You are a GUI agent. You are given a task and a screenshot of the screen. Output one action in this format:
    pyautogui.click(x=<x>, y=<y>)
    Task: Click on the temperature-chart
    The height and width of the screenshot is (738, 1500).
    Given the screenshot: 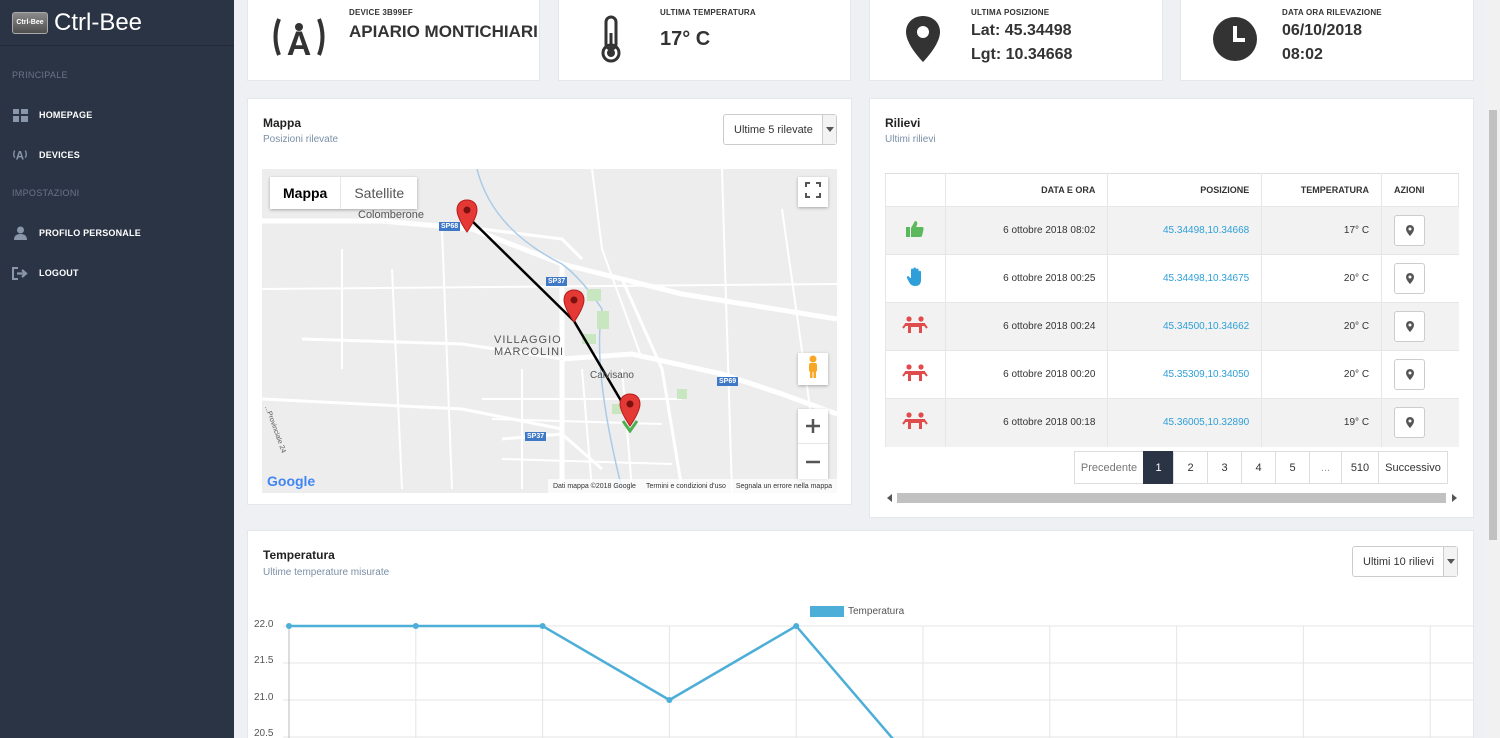 What is the action you would take?
    pyautogui.click(x=878, y=680)
    